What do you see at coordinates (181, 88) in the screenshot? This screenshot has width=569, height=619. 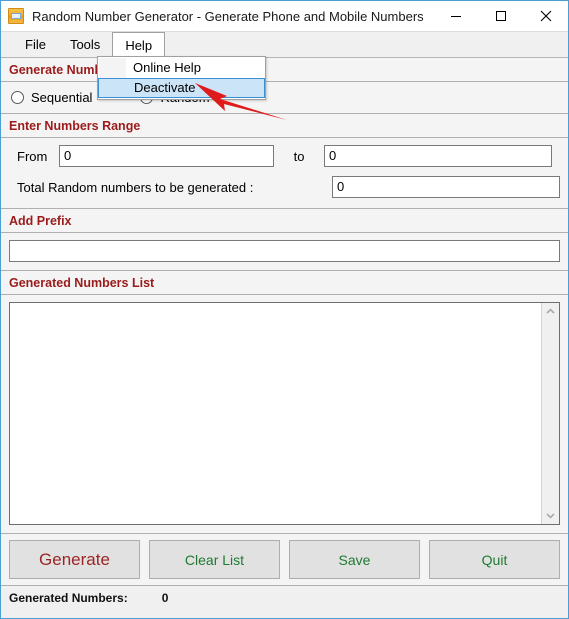 I see `menu-item-deactivate: Deactivate` at bounding box center [181, 88].